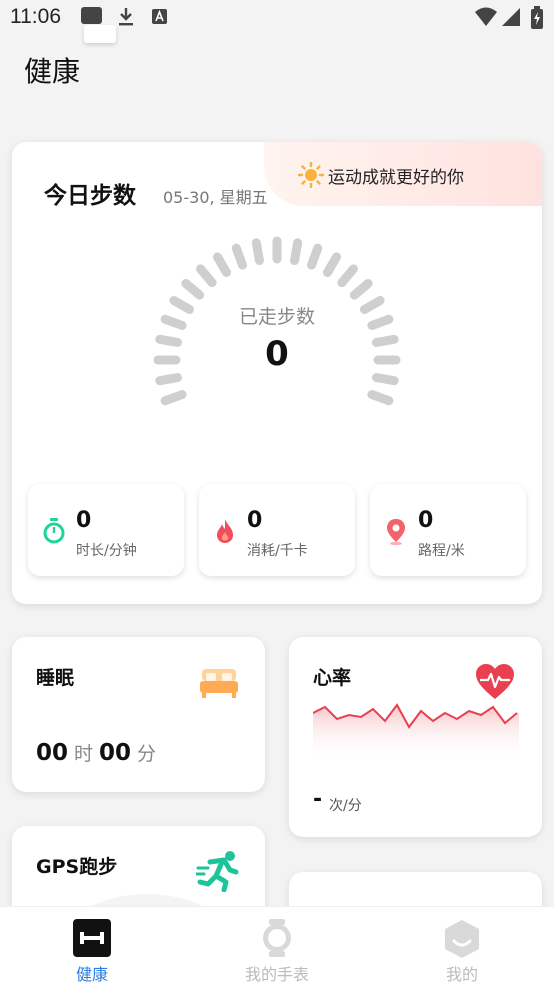 This screenshot has height=985, width=554. Describe the element at coordinates (91, 974) in the screenshot. I see `nav-health-label: 健康` at that location.